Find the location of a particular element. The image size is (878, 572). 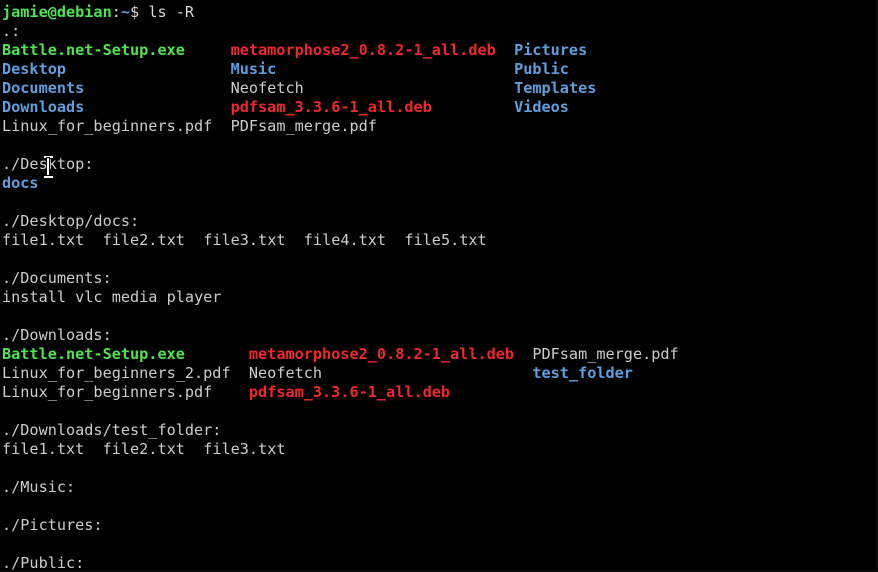

line-root-3: Documents Neofetch Templates is located at coordinates (439, 88).